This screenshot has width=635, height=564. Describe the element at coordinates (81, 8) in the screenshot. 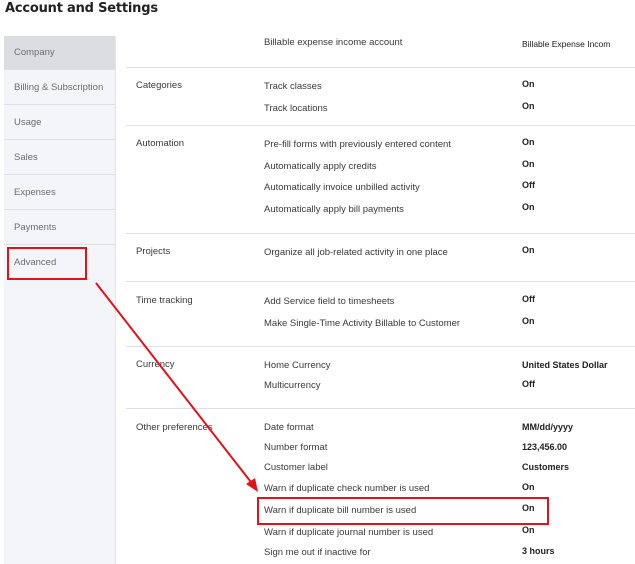

I see `page-title: Account and Settings` at that location.